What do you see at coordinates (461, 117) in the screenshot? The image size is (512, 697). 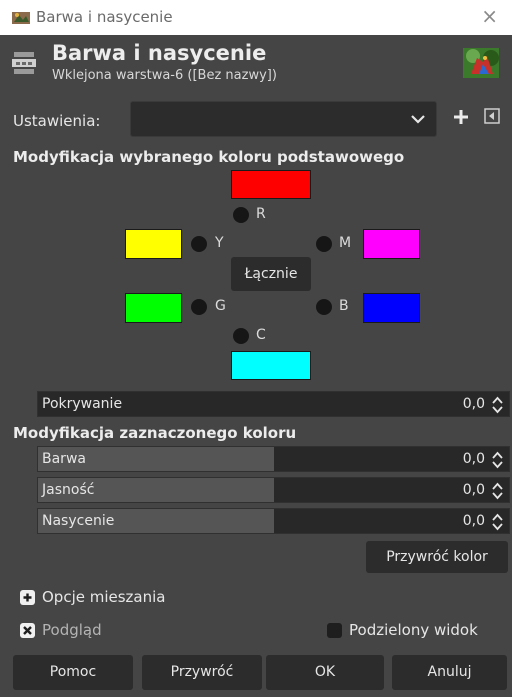 I see `add-preset-icon` at bounding box center [461, 117].